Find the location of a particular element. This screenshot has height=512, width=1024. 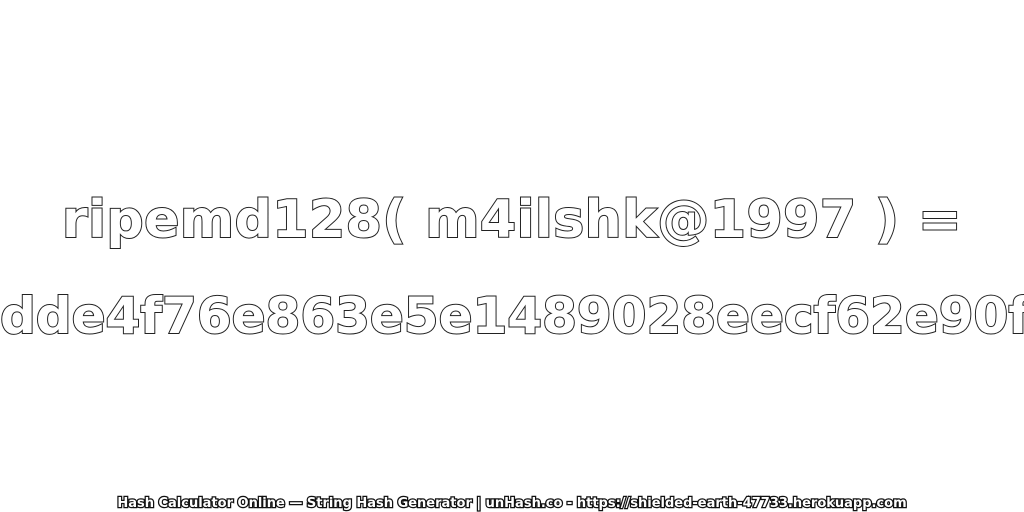

hash-expression: ripemd128( m4ilshk@1997 ) = is located at coordinates (512, 220).